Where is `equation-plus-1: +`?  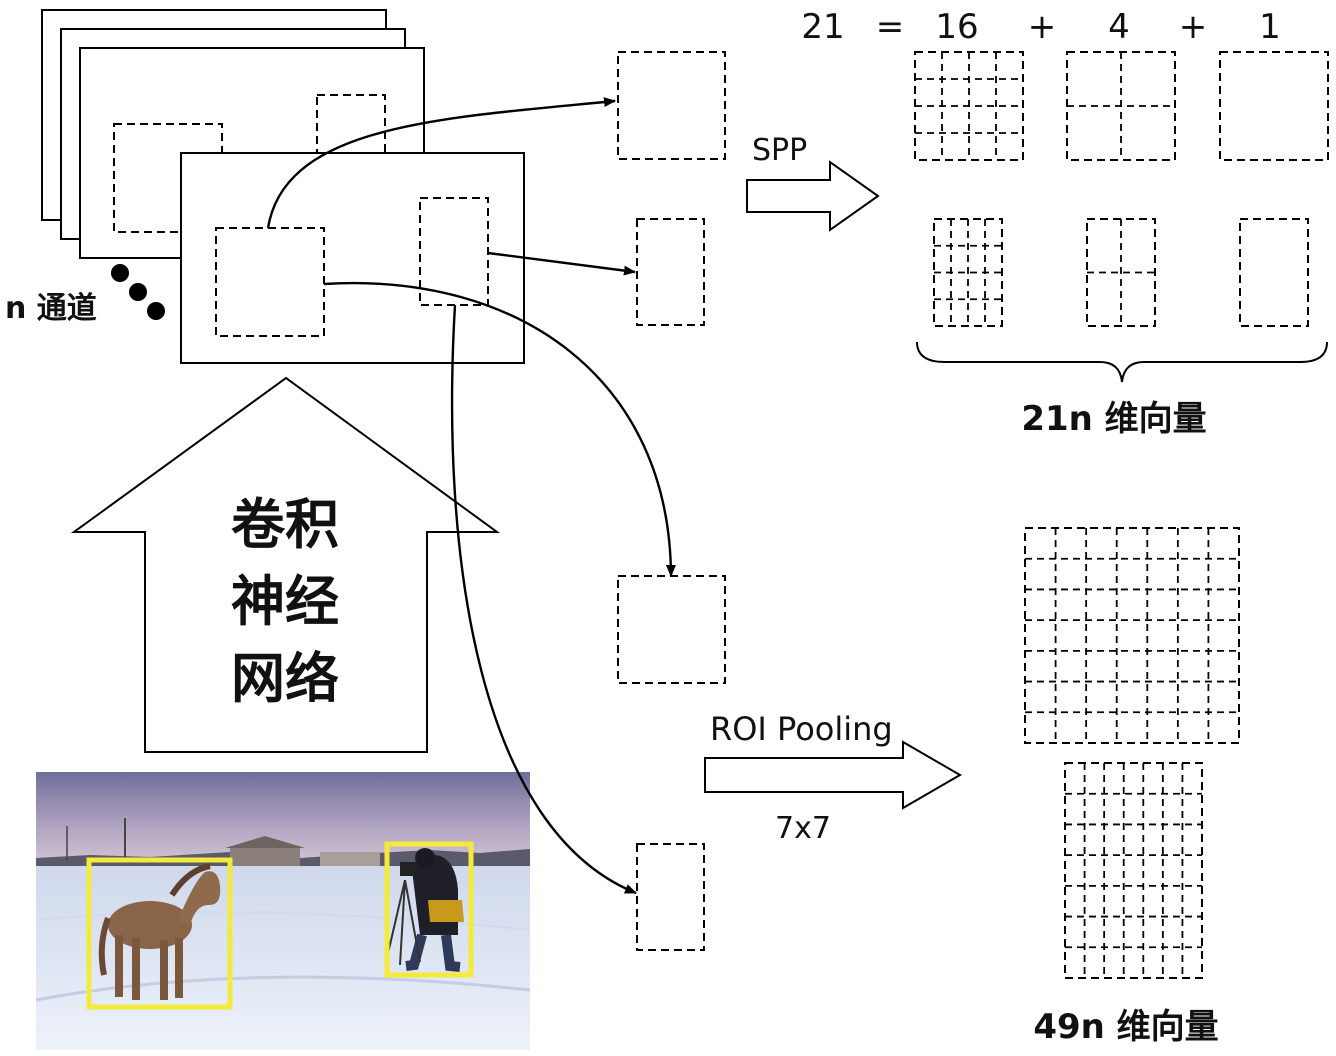 equation-plus-1: + is located at coordinates (1042, 27).